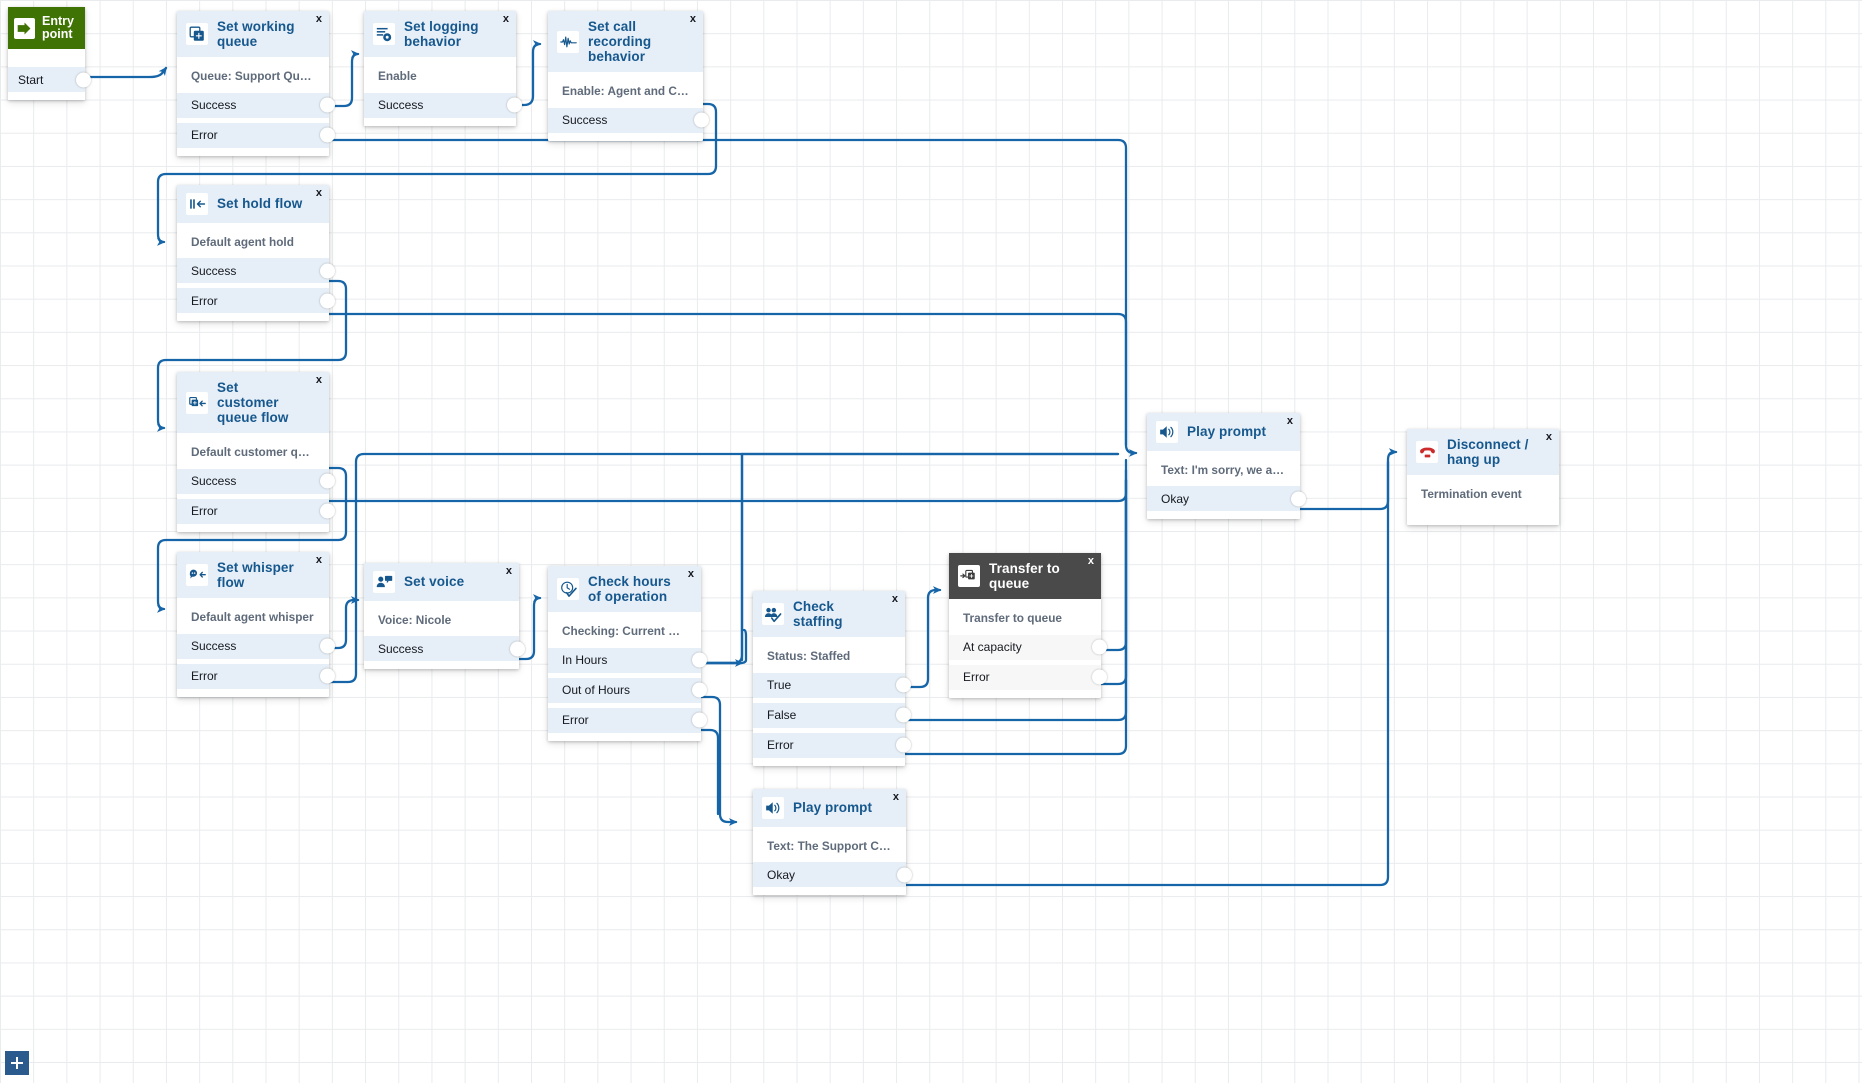 The width and height of the screenshot is (1862, 1083). I want to click on port-out-of-hours: Out of Hours, so click(627, 690).